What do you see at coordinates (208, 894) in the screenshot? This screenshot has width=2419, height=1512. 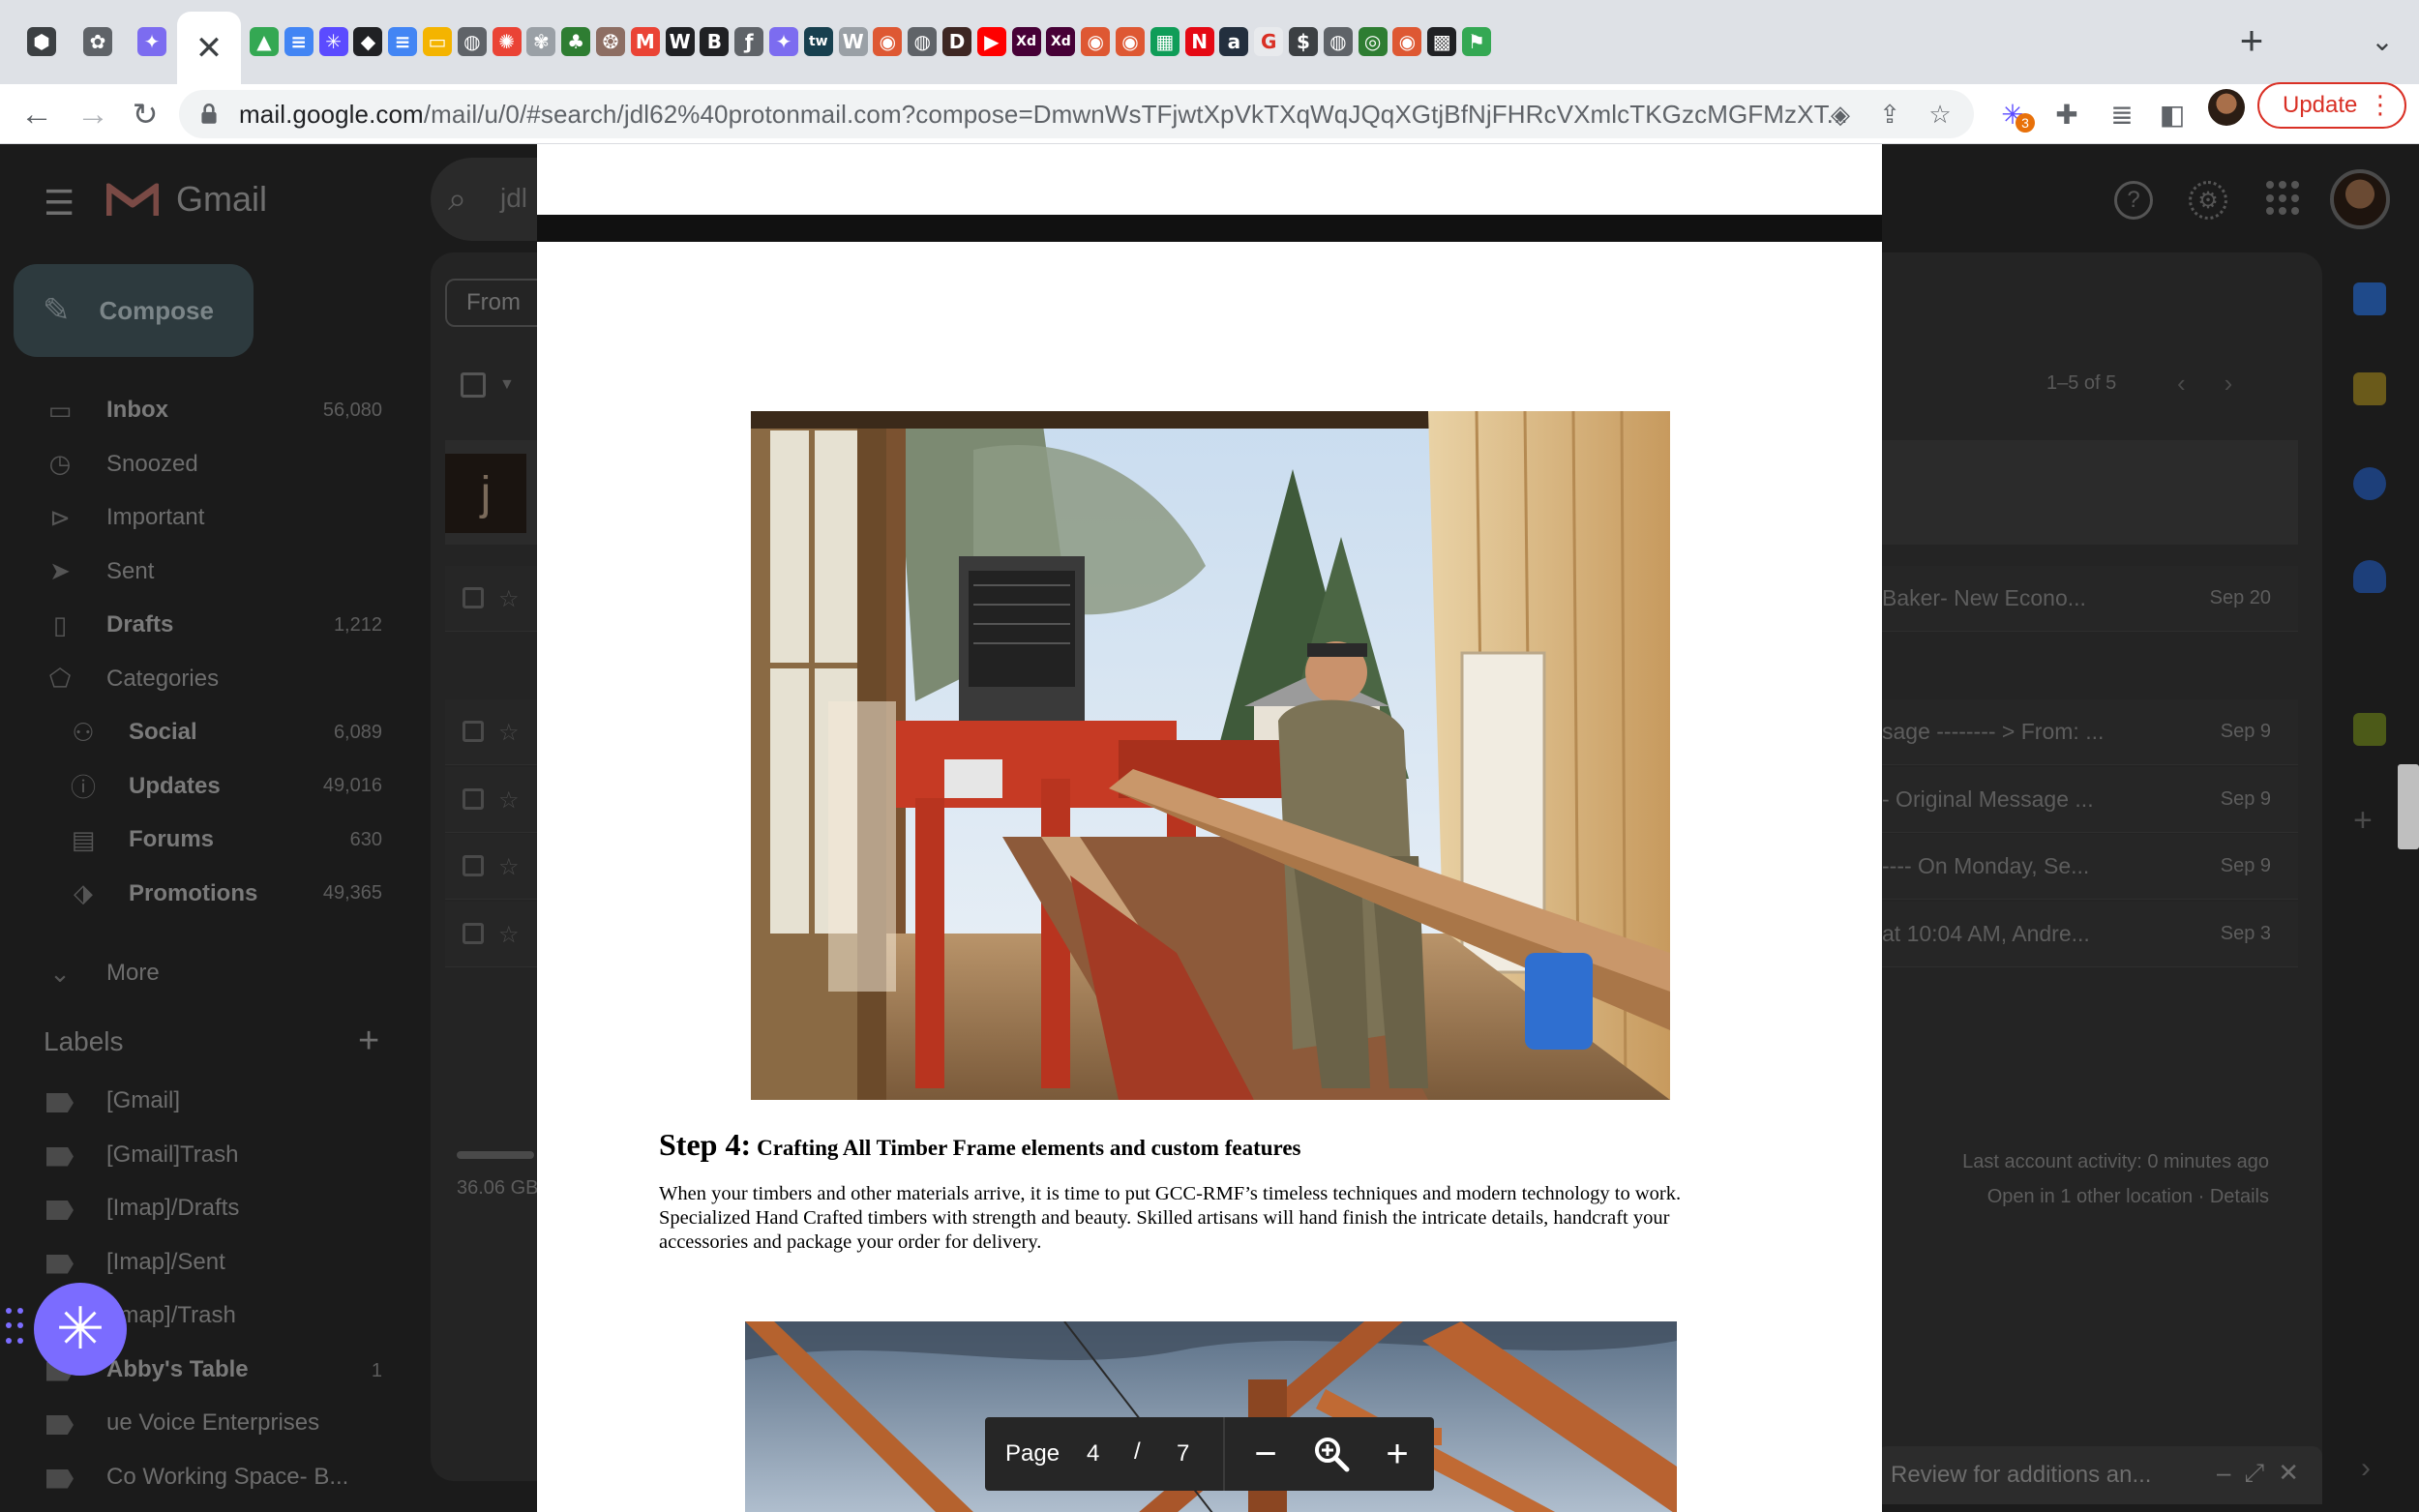 I see `category-promotions: ⬗ Promotions 49,365` at bounding box center [208, 894].